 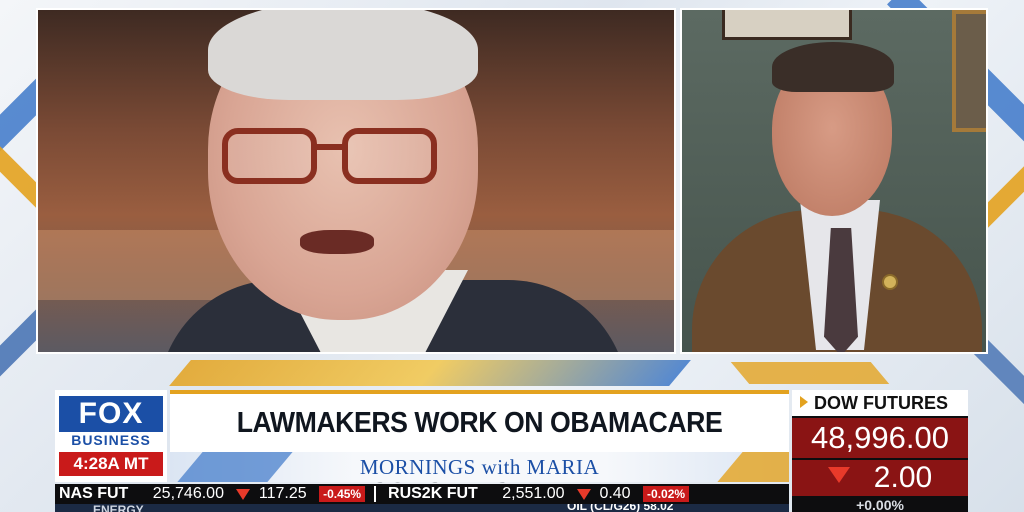 What do you see at coordinates (880, 438) in the screenshot?
I see `index-value: 48,996.00` at bounding box center [880, 438].